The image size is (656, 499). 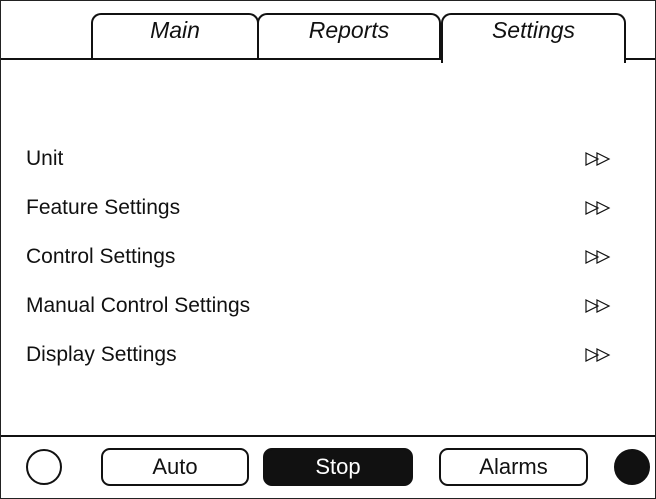 I want to click on menu-item-display-settings: Display Settings, so click(x=328, y=354).